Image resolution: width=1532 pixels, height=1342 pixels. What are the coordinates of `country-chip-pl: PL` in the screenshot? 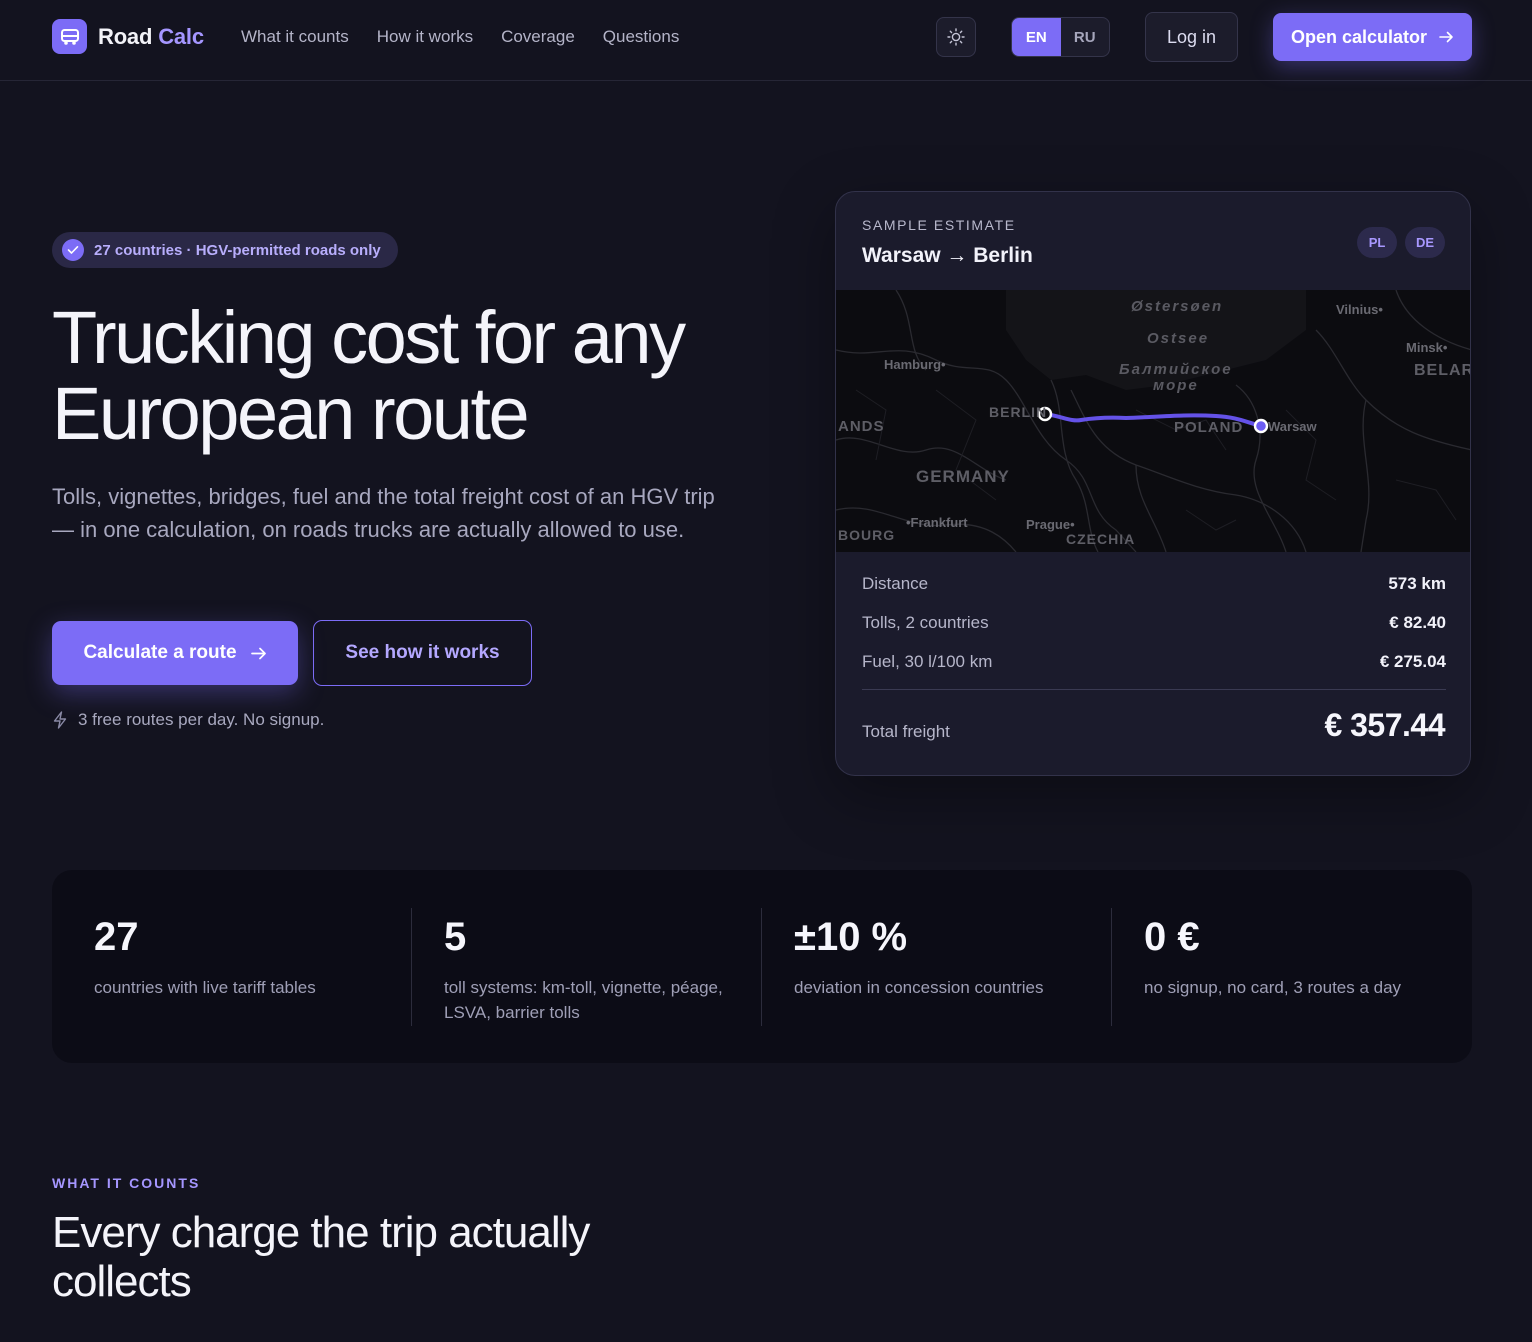 It's located at (1377, 242).